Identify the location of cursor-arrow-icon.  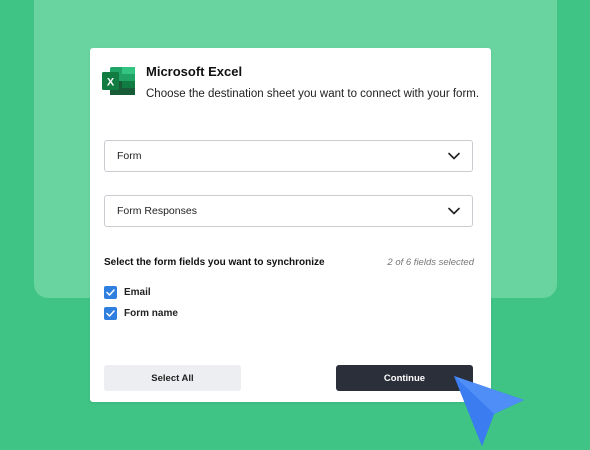
(489, 411).